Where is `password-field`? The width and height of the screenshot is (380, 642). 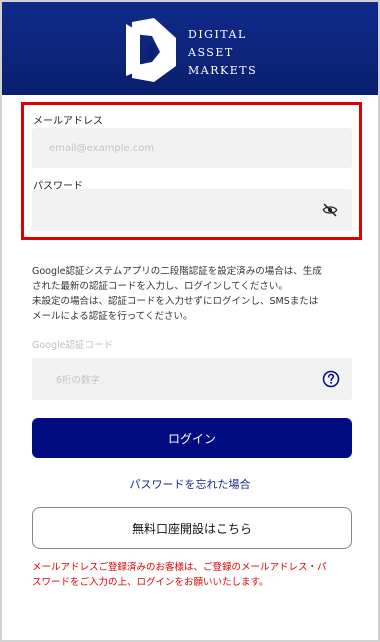
password-field is located at coordinates (192, 210).